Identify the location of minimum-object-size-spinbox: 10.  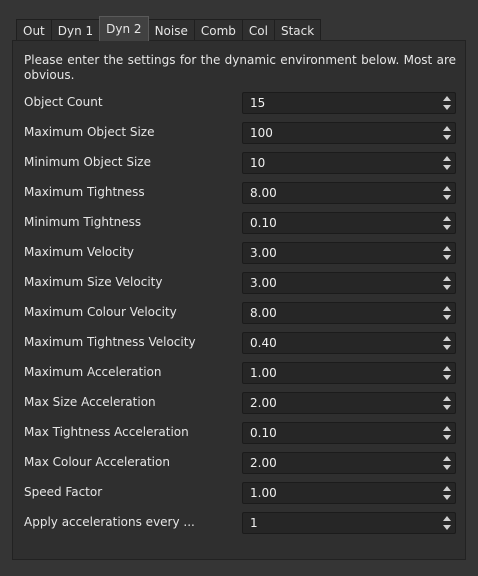
(349, 163).